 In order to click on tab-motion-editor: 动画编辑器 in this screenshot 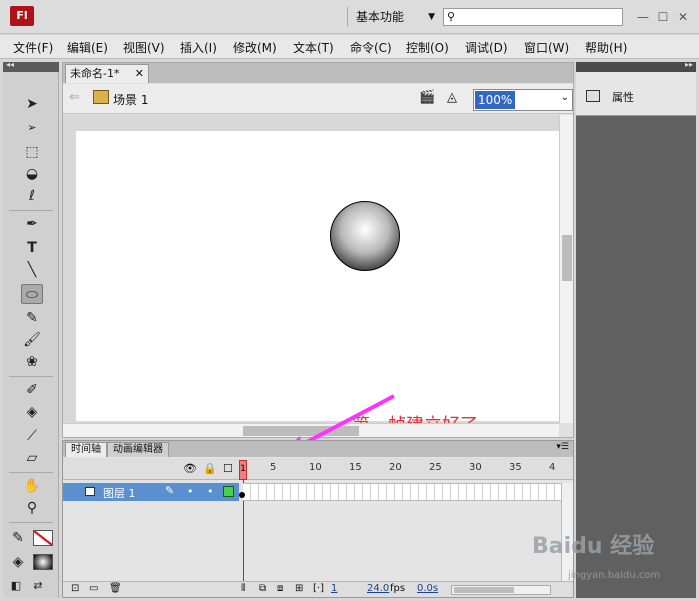, I will do `click(138, 449)`.